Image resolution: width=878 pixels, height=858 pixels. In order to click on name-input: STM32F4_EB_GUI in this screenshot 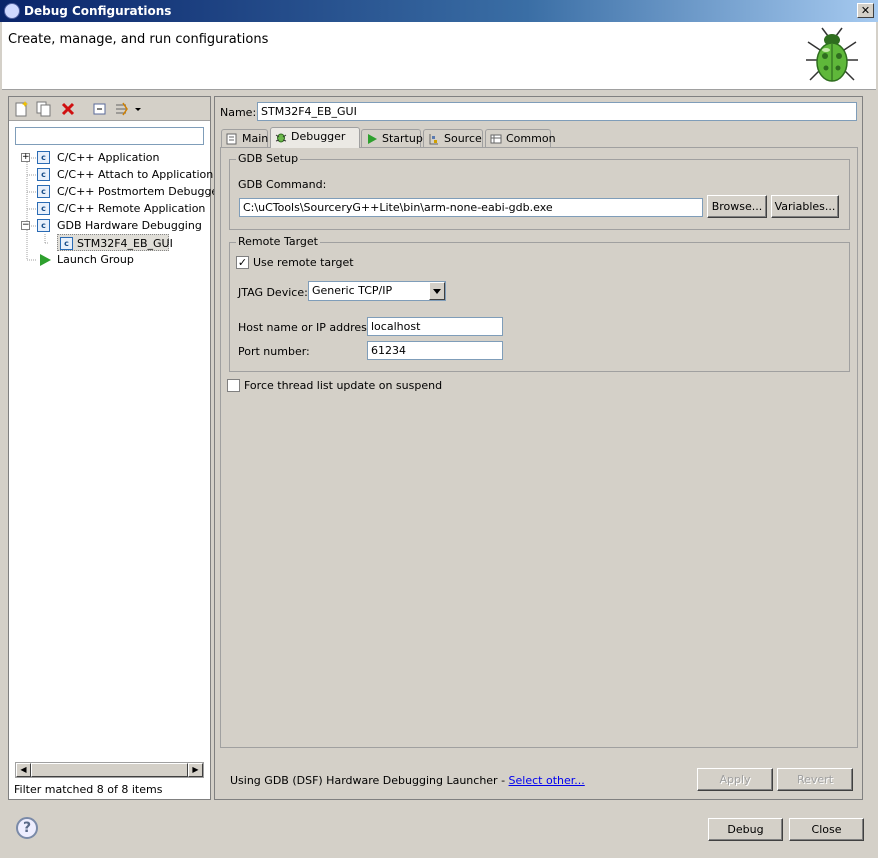, I will do `click(557, 111)`.